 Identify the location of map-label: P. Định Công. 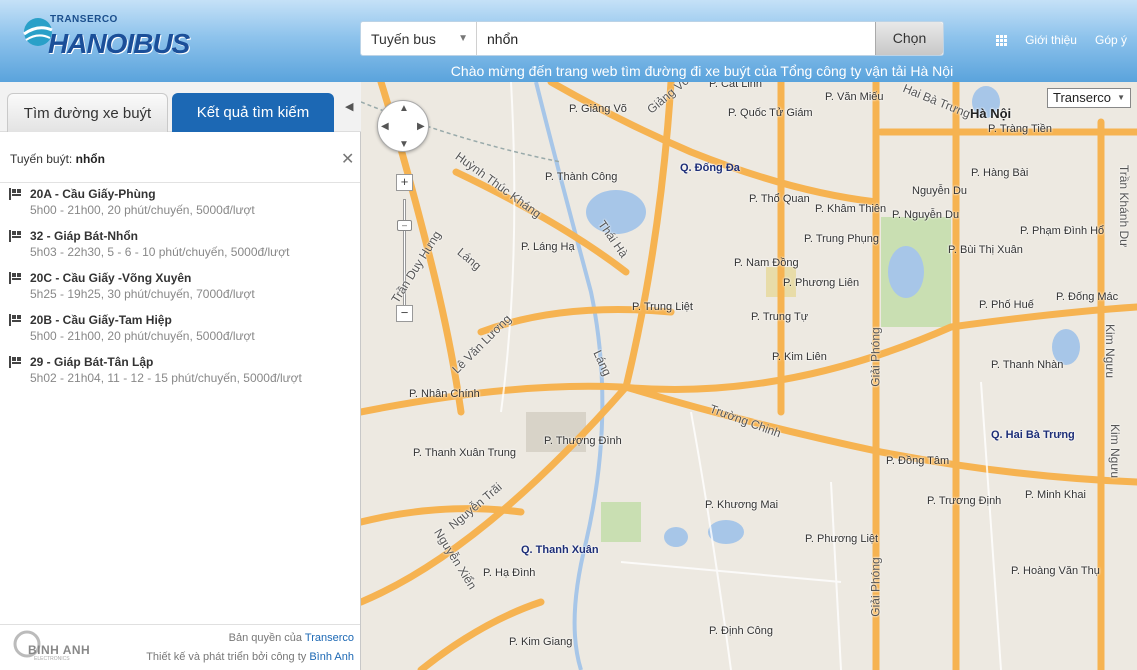
(741, 631).